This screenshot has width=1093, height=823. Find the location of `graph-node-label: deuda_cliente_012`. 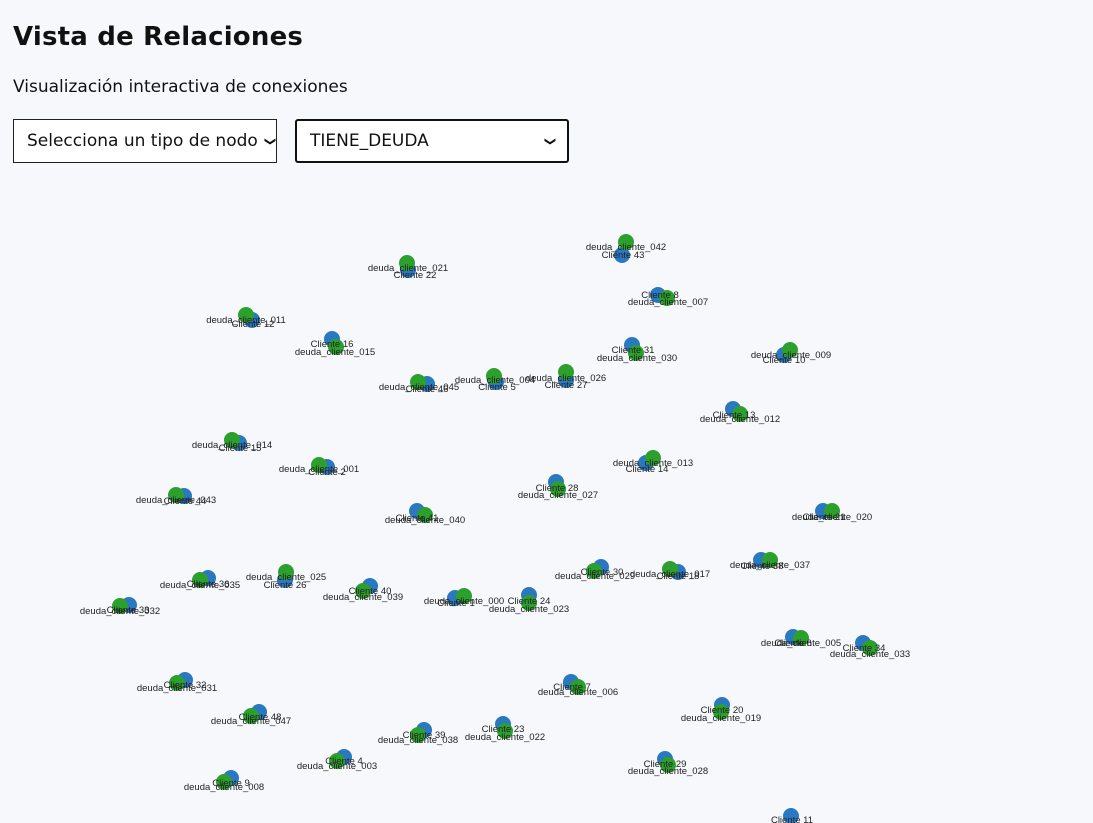

graph-node-label: deuda_cliente_012 is located at coordinates (740, 419).